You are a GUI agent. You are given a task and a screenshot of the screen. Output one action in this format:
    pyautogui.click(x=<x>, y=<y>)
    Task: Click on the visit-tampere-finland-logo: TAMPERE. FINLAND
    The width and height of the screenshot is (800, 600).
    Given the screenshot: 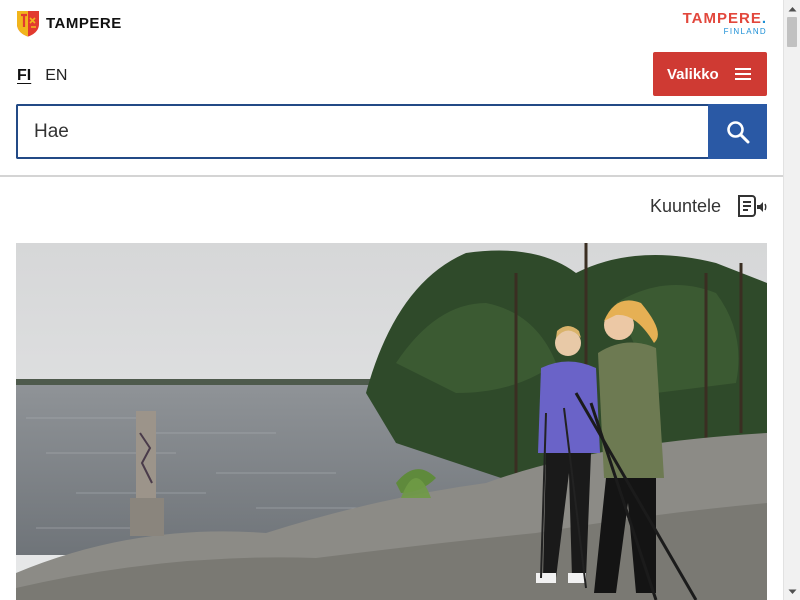 What is the action you would take?
    pyautogui.click(x=725, y=24)
    